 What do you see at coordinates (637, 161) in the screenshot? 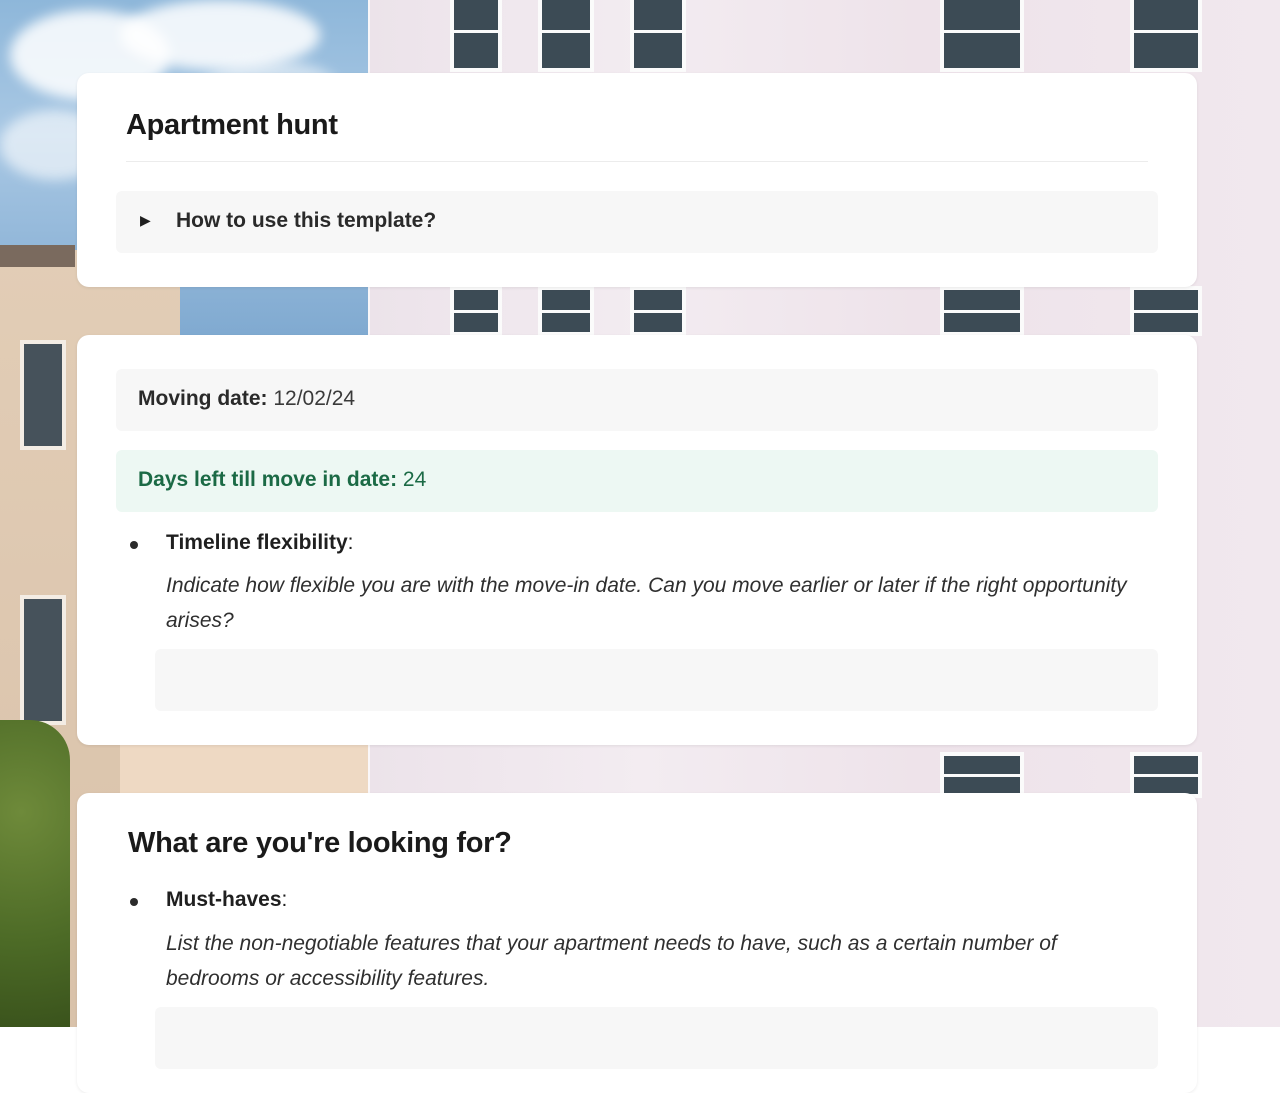
I see `title-divider` at bounding box center [637, 161].